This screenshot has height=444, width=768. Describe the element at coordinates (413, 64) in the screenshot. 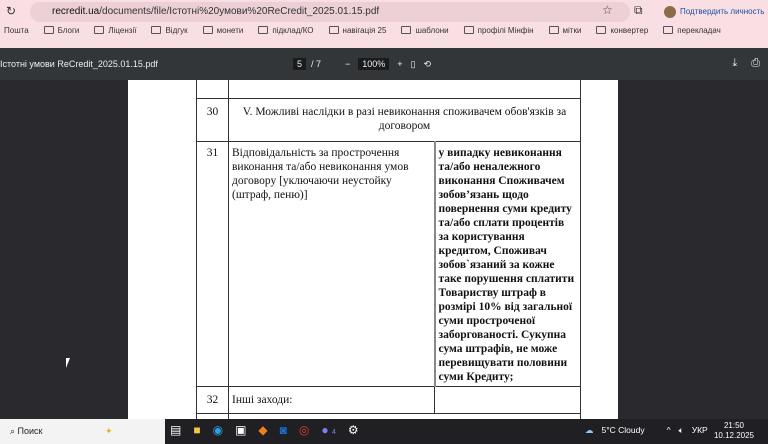

I see `fit-page-icon: ▯` at that location.